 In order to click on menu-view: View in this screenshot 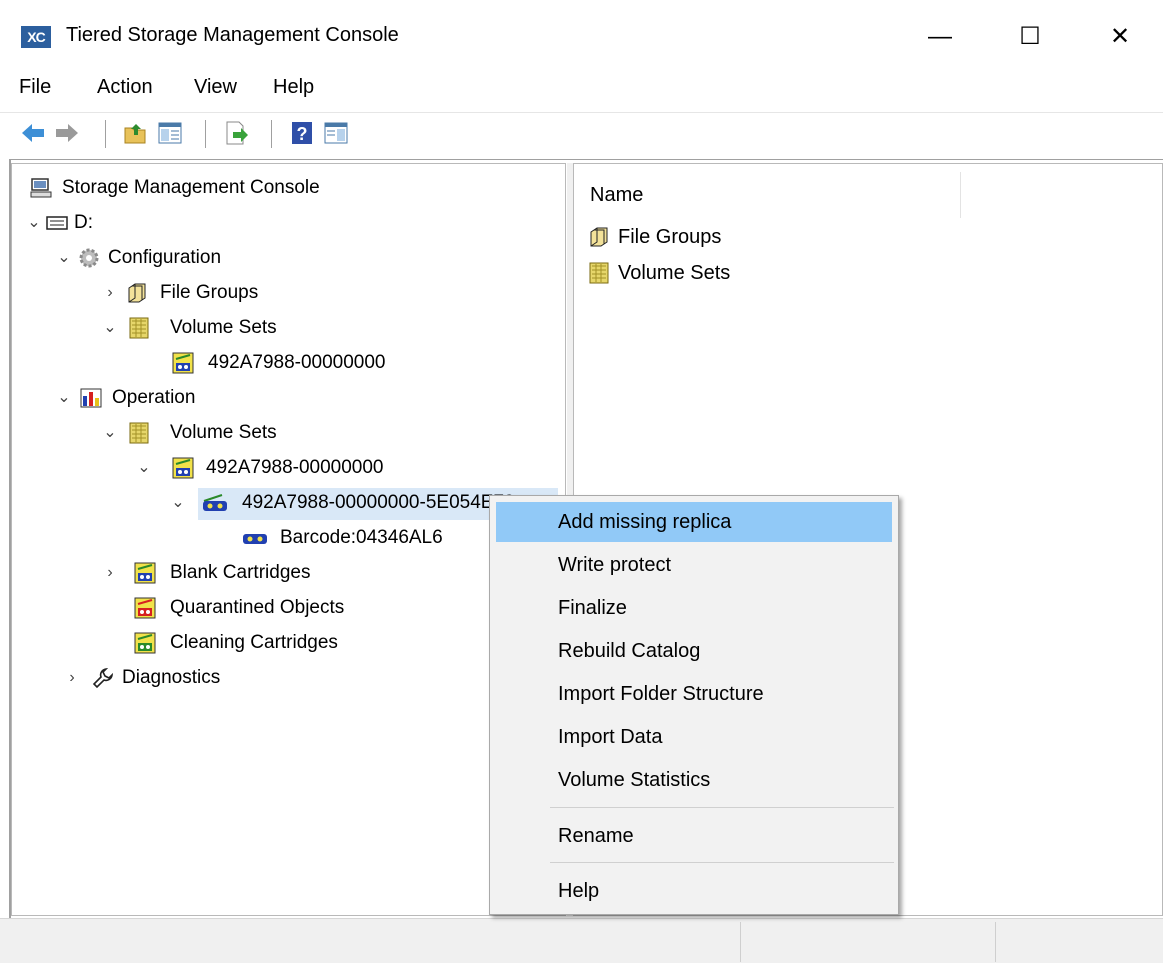, I will do `click(215, 87)`.